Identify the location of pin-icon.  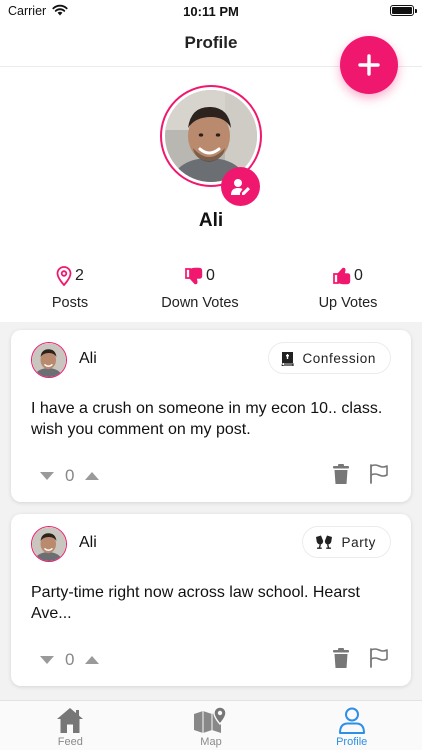
(64, 276).